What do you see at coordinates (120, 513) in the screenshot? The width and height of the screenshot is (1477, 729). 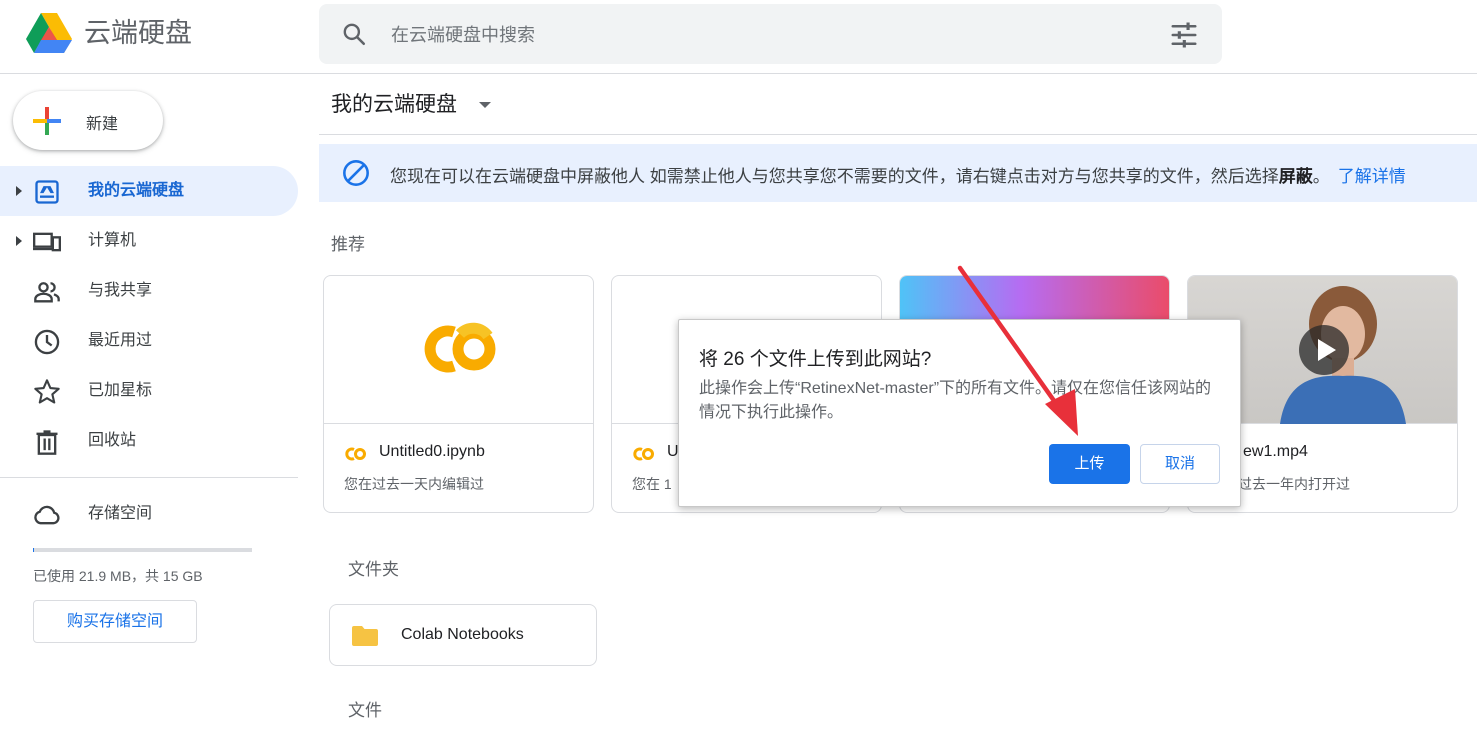 I see `sidebar-item-label: 存储空间` at bounding box center [120, 513].